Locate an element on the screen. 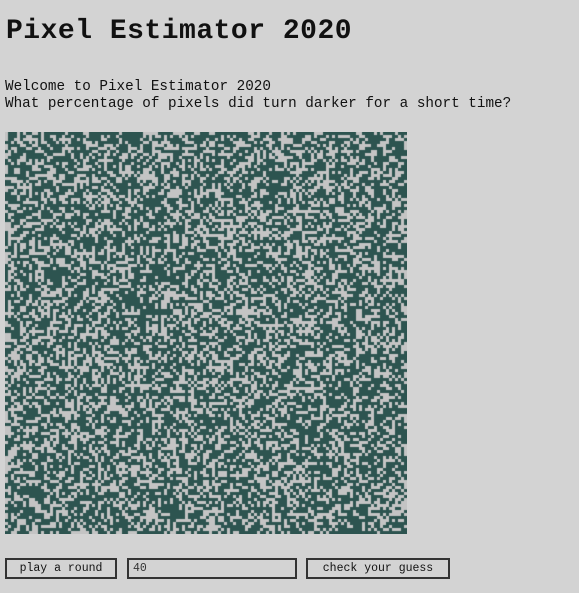  guess-input is located at coordinates (212, 568).